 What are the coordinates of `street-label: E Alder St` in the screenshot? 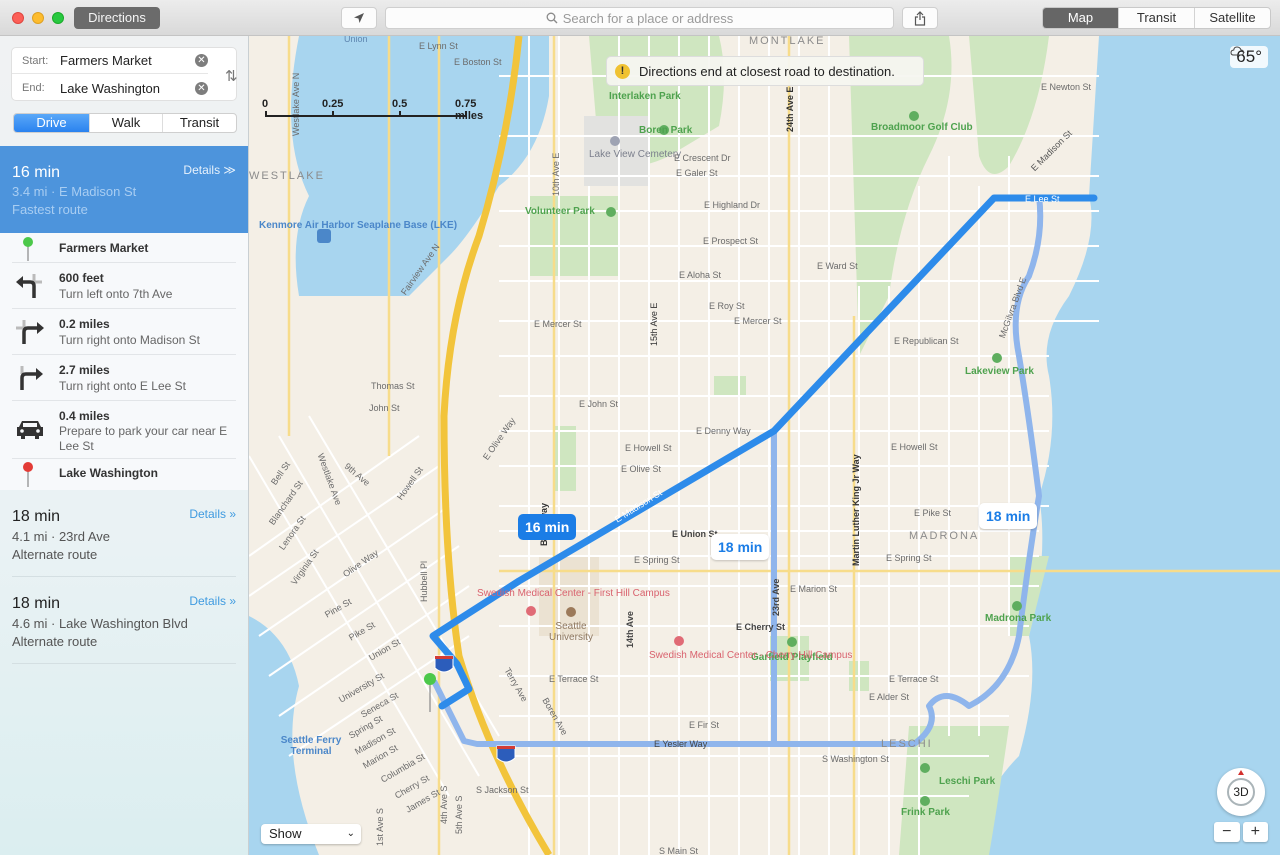 It's located at (889, 697).